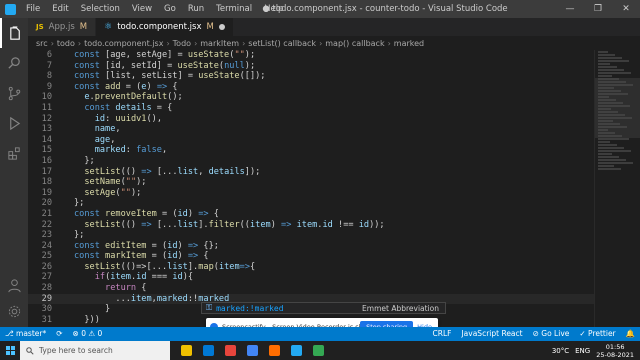 The height and width of the screenshot is (360, 640). What do you see at coordinates (311, 277) in the screenshot?
I see `code-line: 27 if(item.id === id){` at bounding box center [311, 277].